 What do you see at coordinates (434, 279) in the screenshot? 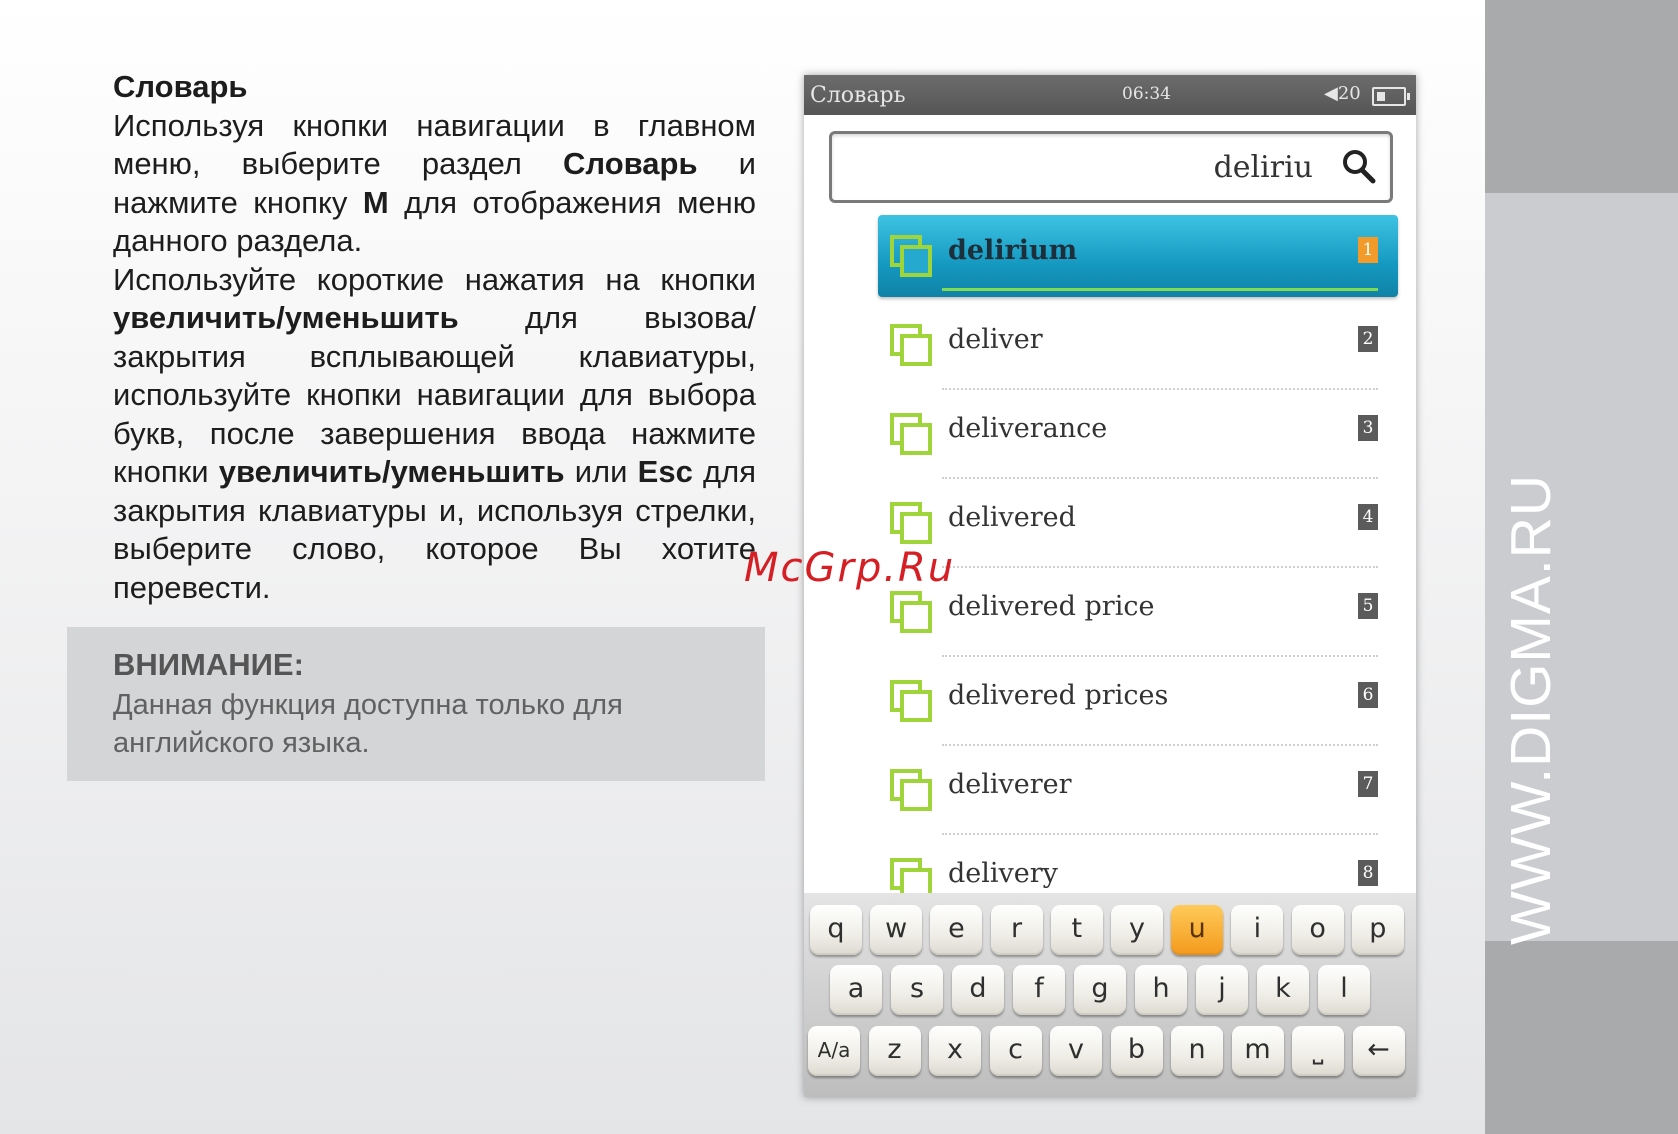
I see `text: Используйте короткие нажатия на кнопки` at bounding box center [434, 279].